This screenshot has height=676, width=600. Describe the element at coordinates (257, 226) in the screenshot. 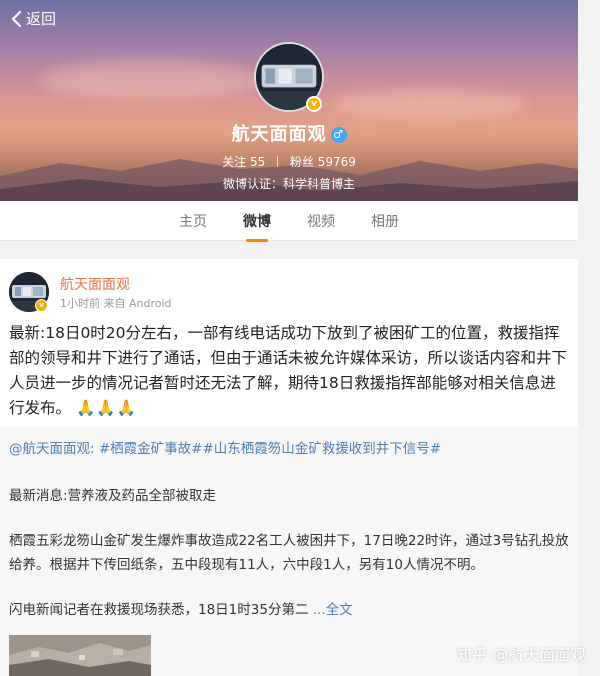

I see `tab-weibo: 微博` at that location.